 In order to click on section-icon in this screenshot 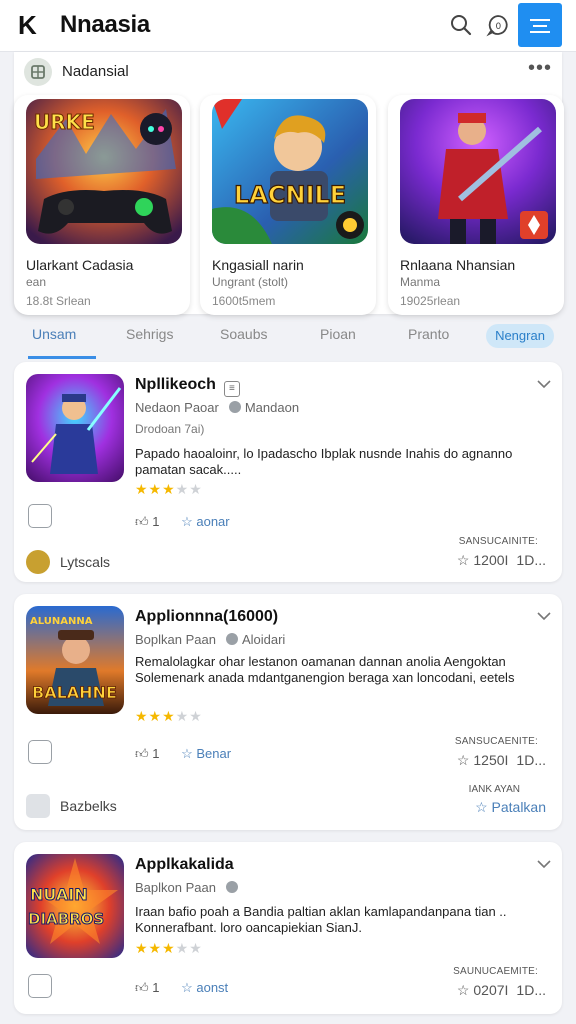, I will do `click(38, 72)`.